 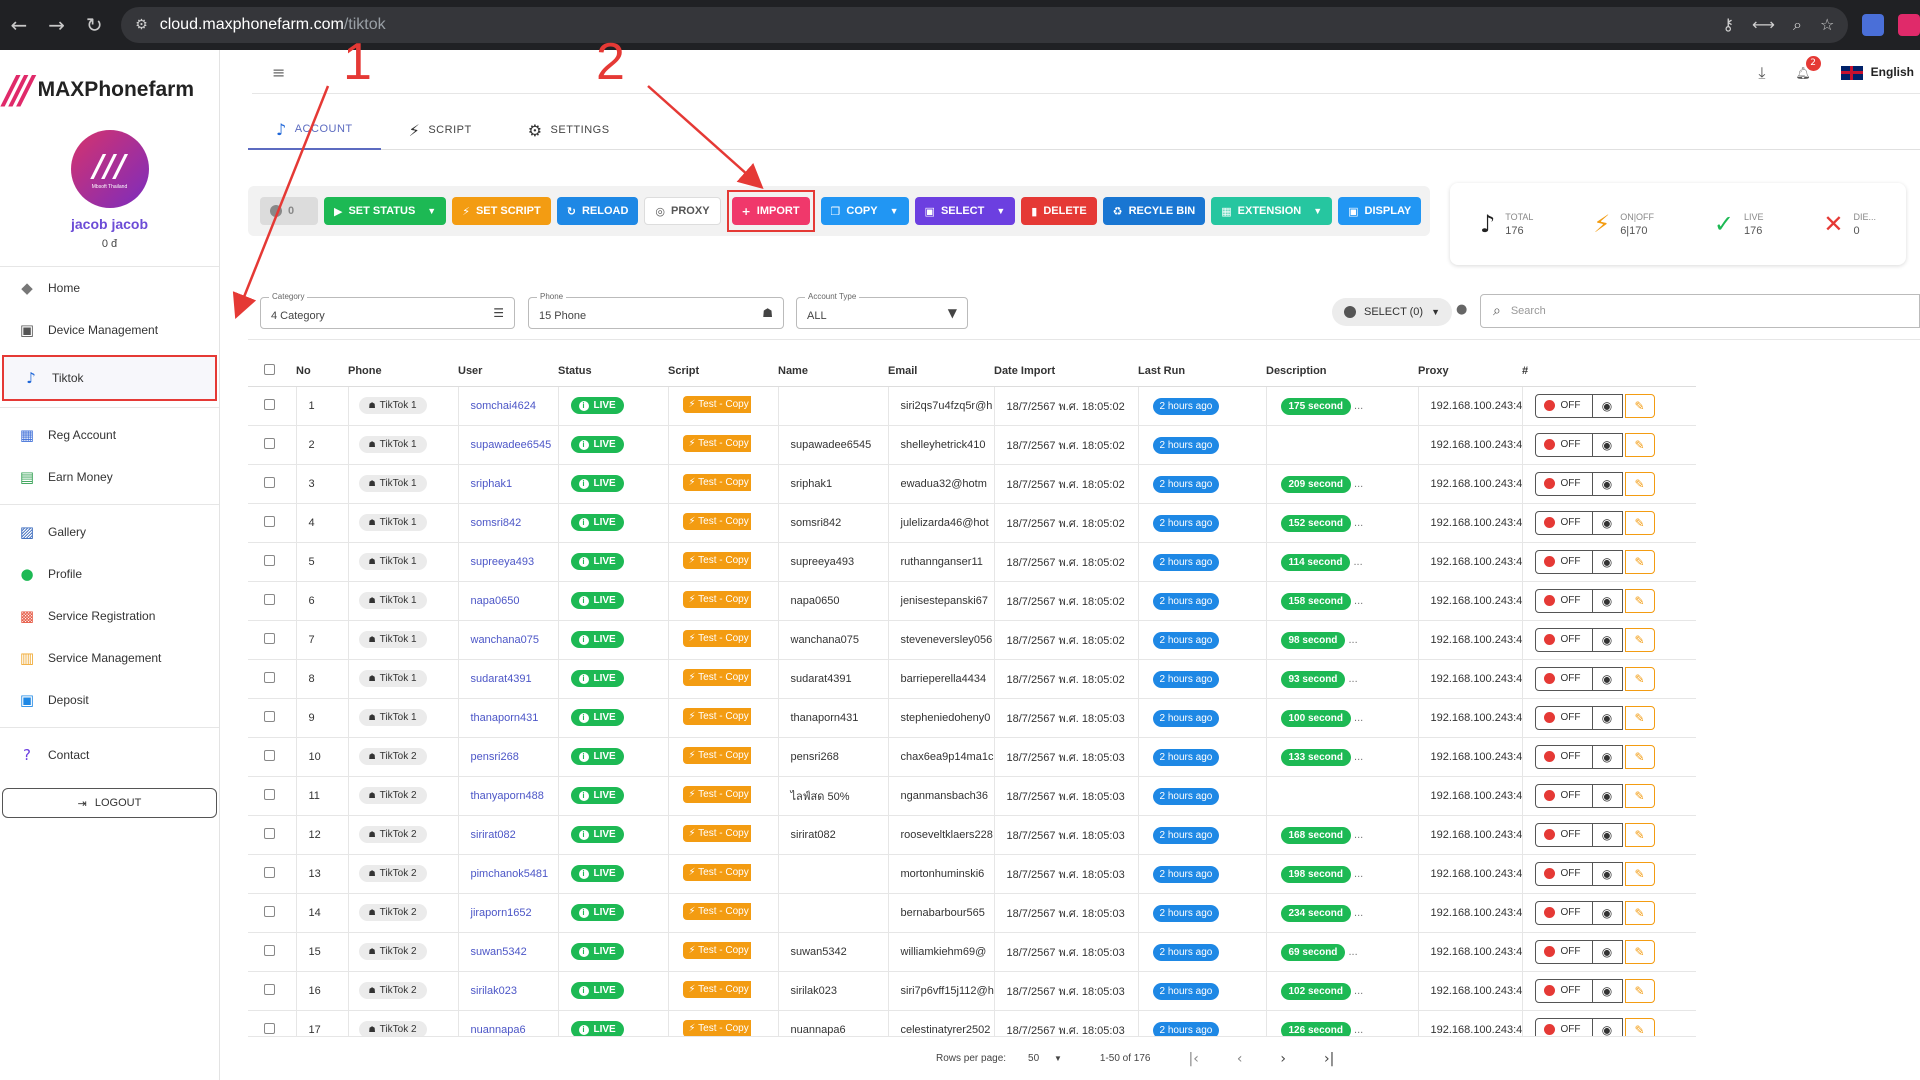 I want to click on next-page-icon: ›, so click(x=1283, y=1059).